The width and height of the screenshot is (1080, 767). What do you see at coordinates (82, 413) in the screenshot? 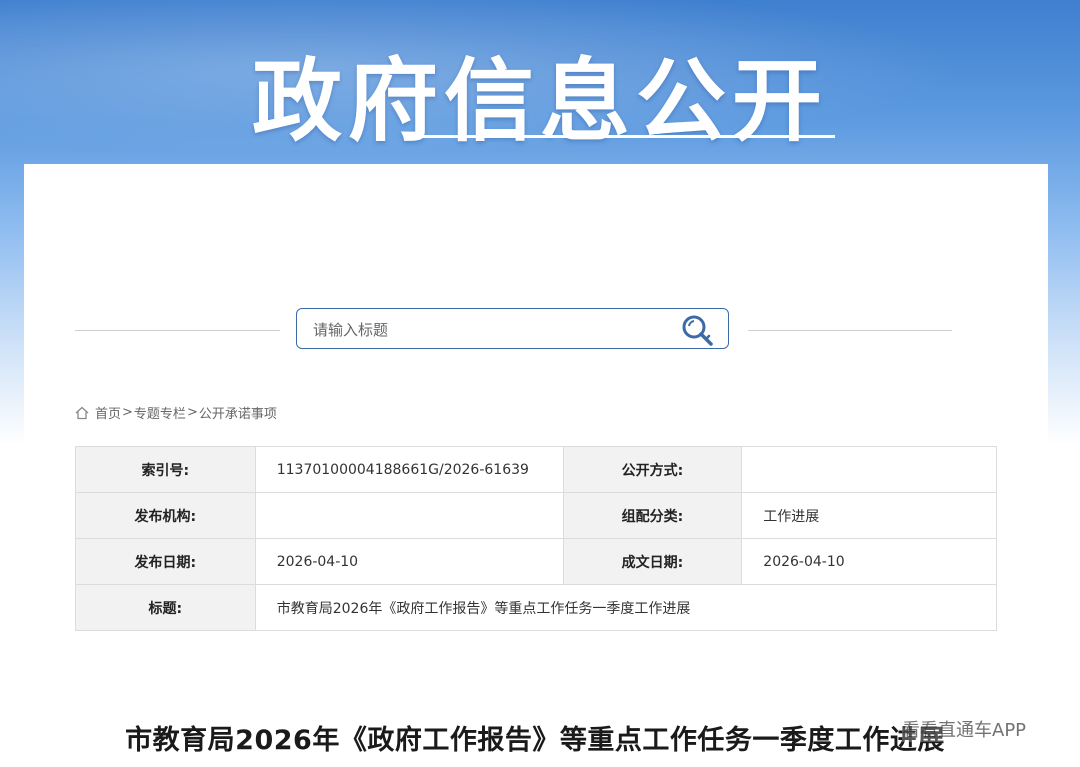
I see `home-icon` at bounding box center [82, 413].